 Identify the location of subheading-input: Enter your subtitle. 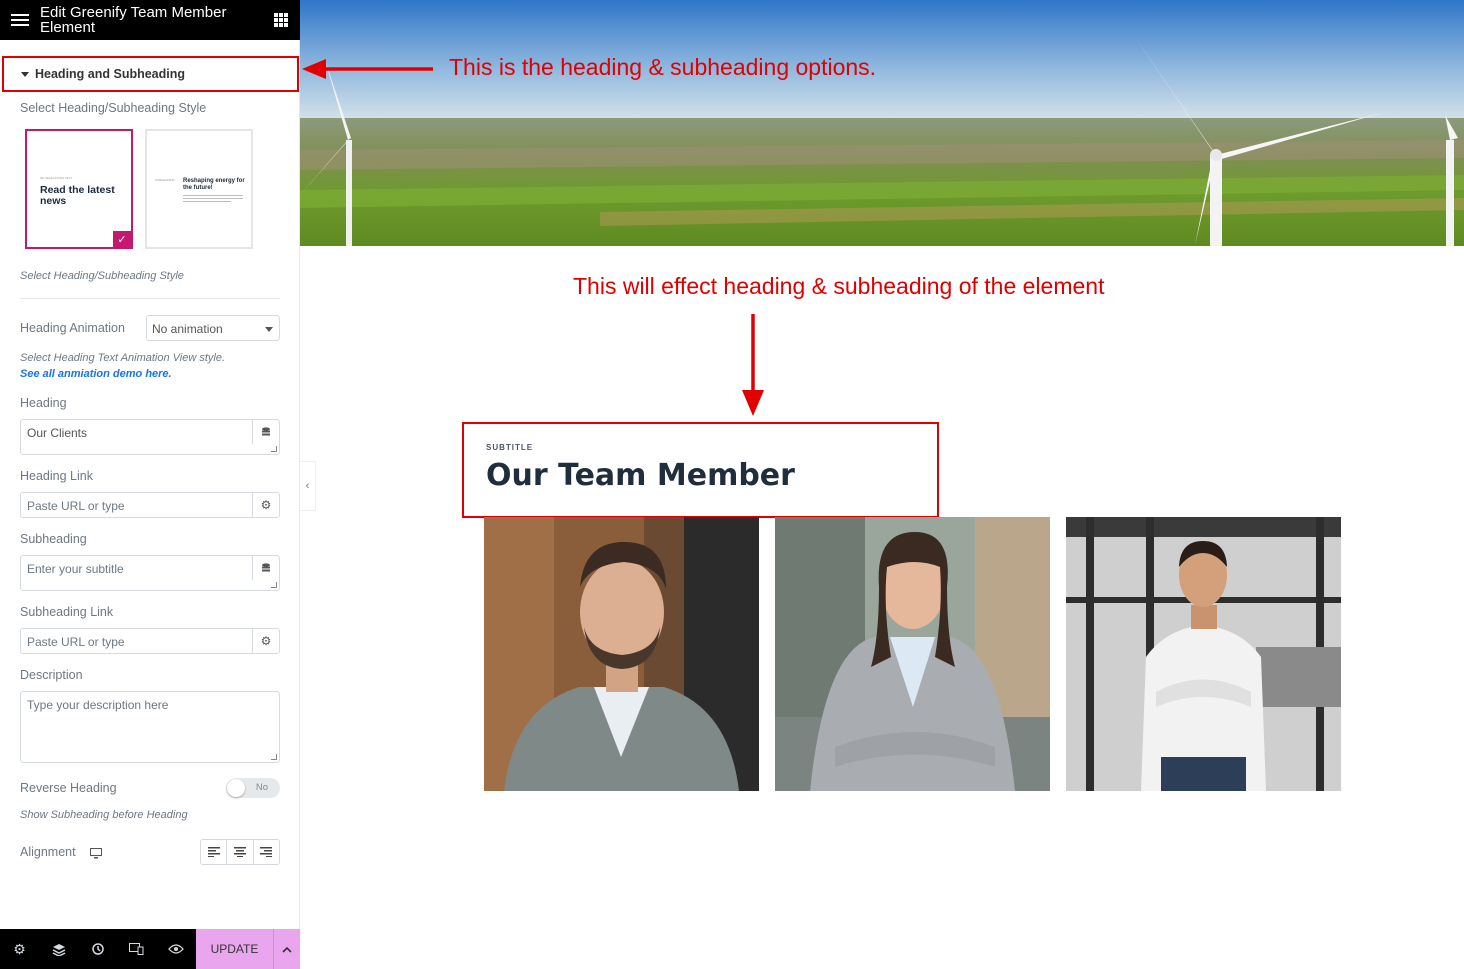
(150, 573).